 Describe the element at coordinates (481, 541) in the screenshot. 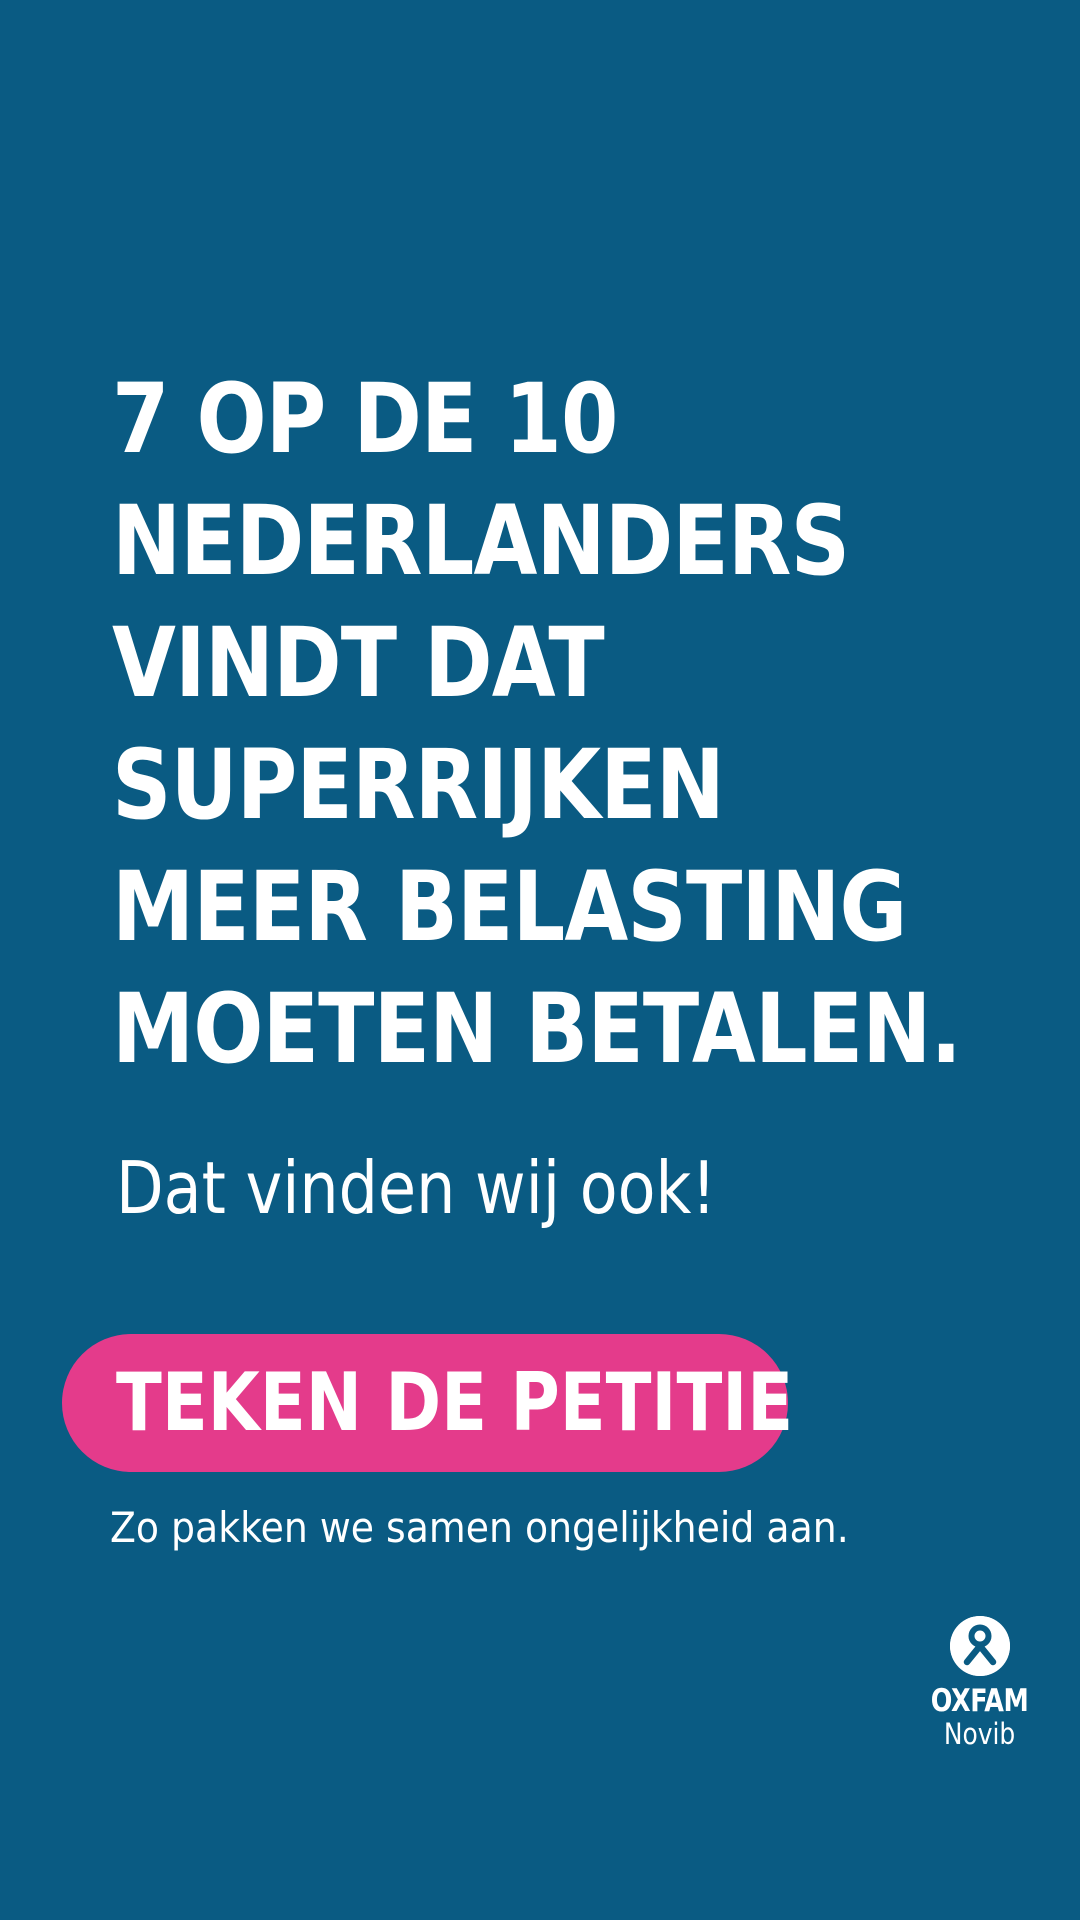

I see `headline-line: NEDERLANDERS` at that location.